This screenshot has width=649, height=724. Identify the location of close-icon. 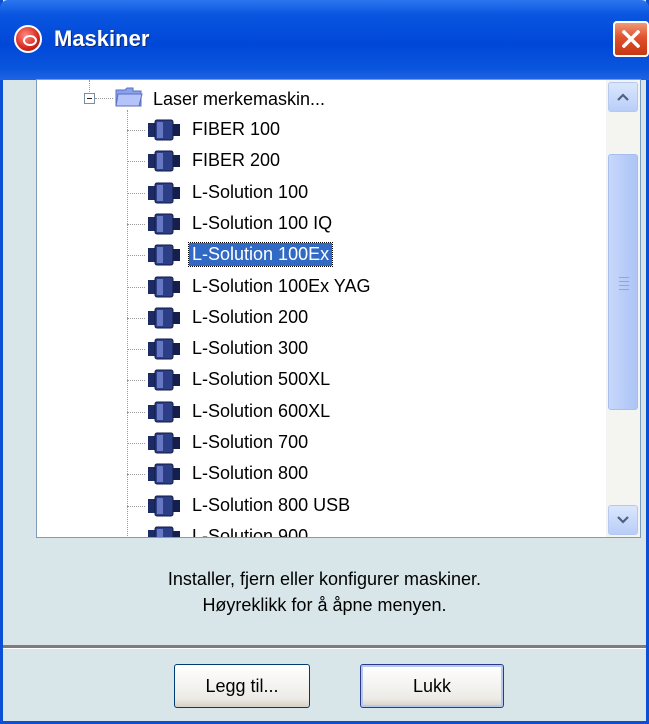
(631, 39).